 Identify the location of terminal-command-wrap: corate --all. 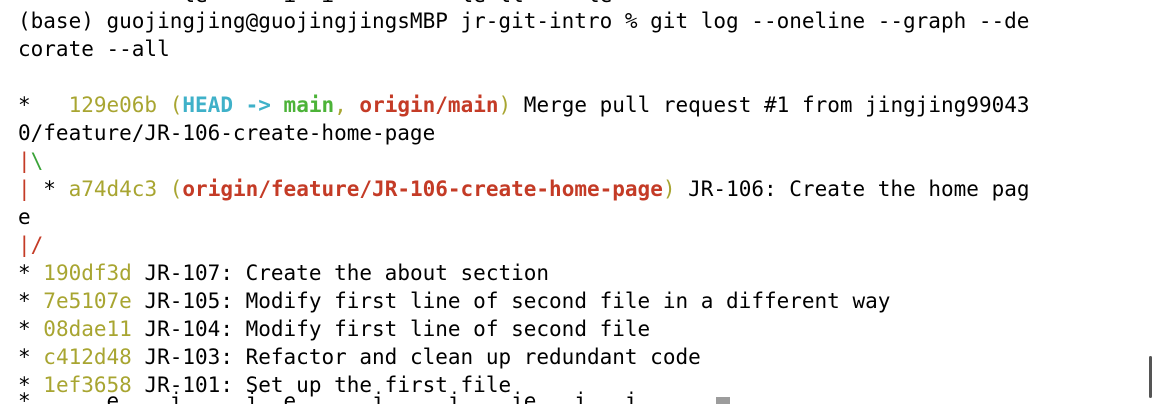
(94, 49).